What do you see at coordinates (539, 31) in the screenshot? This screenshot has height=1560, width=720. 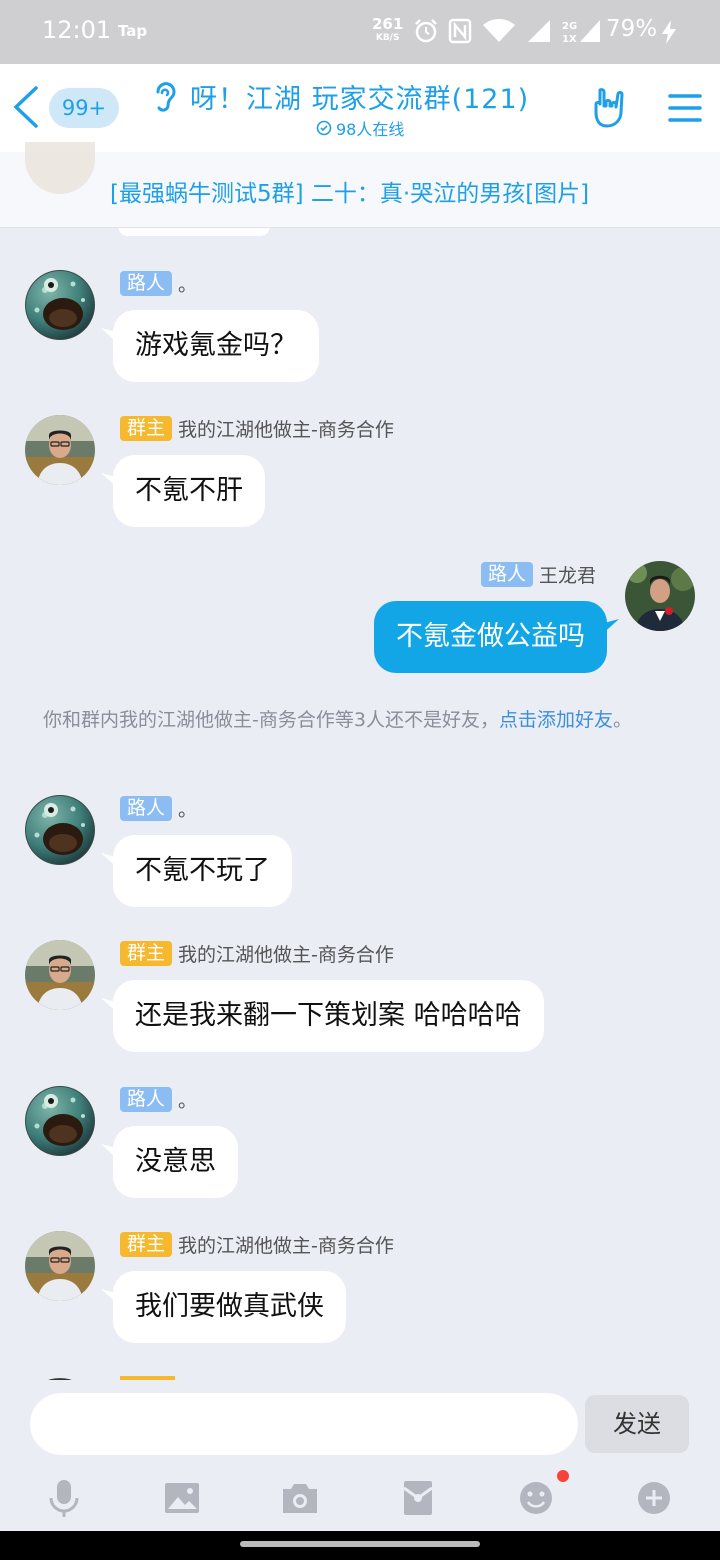 I see `signal-icon` at bounding box center [539, 31].